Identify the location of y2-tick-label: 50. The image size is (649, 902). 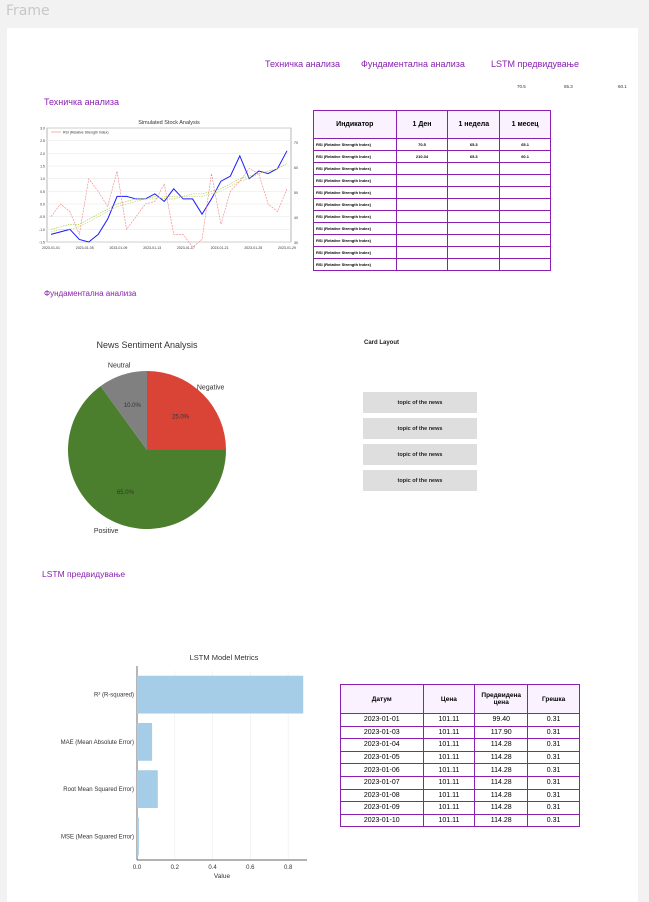
(296, 193).